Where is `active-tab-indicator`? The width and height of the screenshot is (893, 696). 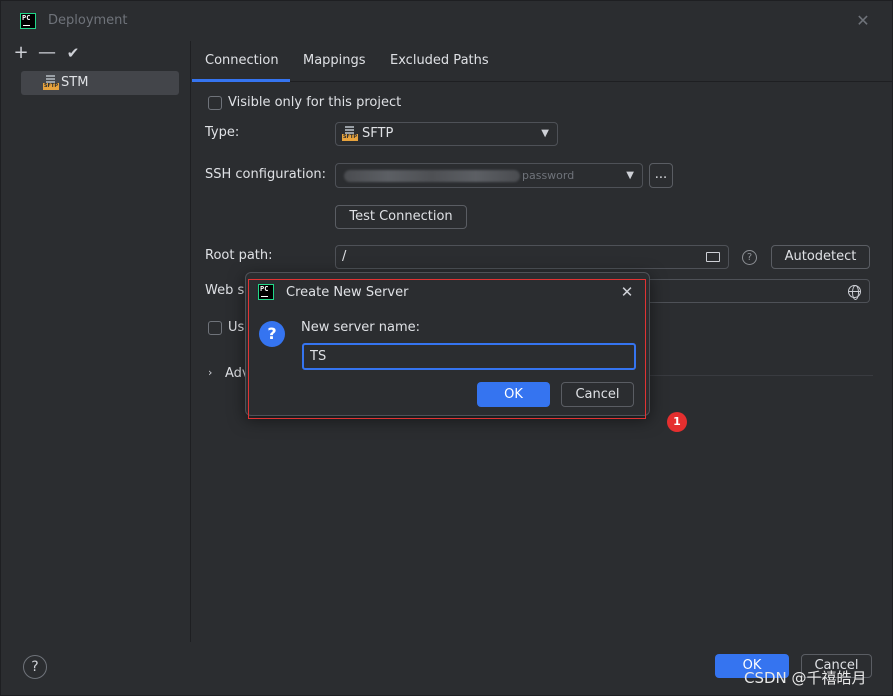 active-tab-indicator is located at coordinates (241, 80).